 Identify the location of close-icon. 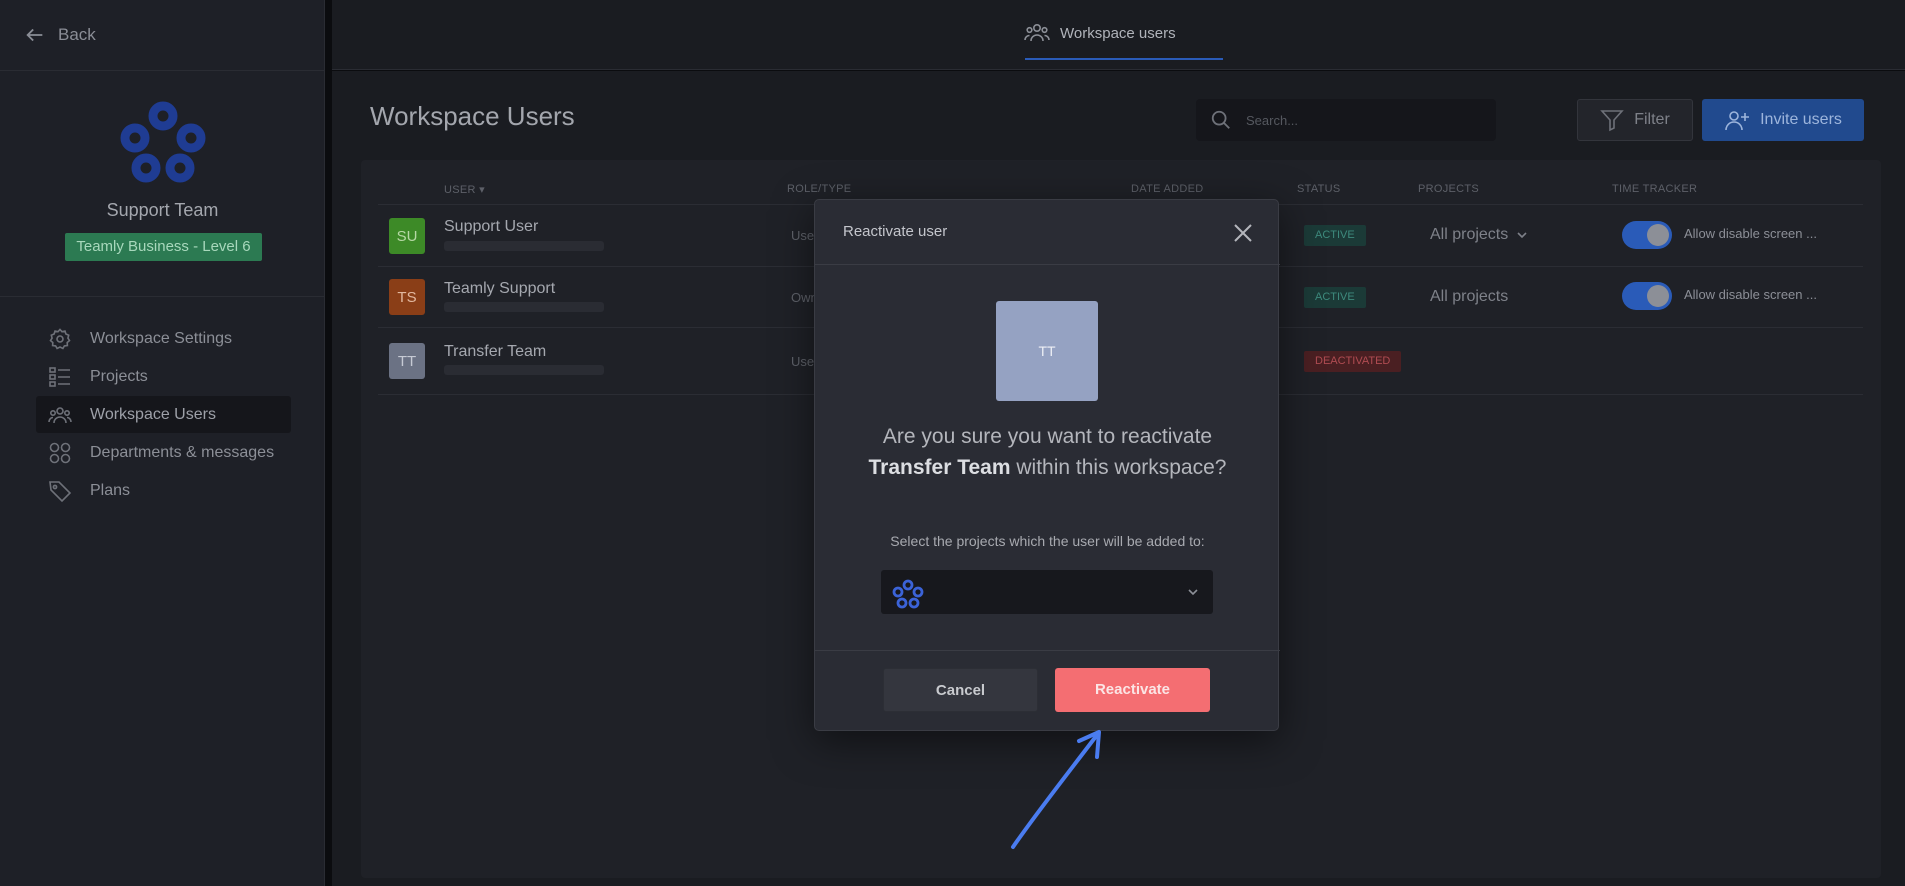
(1243, 233).